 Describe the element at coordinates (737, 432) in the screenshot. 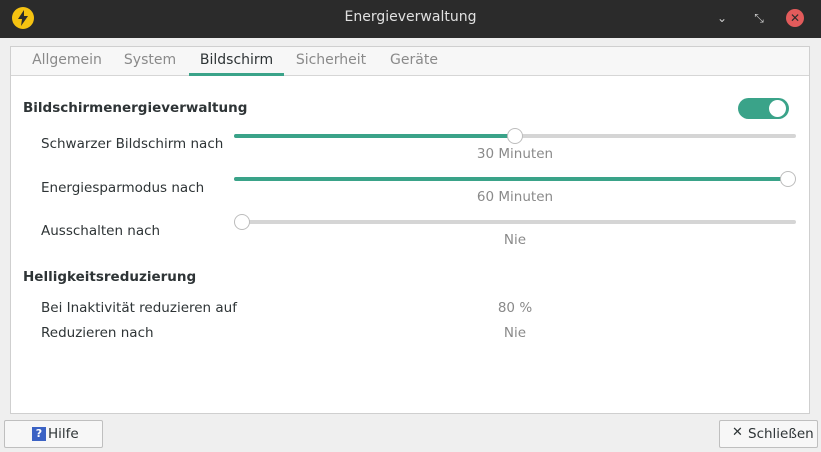

I see `close-icon: ✕` at that location.